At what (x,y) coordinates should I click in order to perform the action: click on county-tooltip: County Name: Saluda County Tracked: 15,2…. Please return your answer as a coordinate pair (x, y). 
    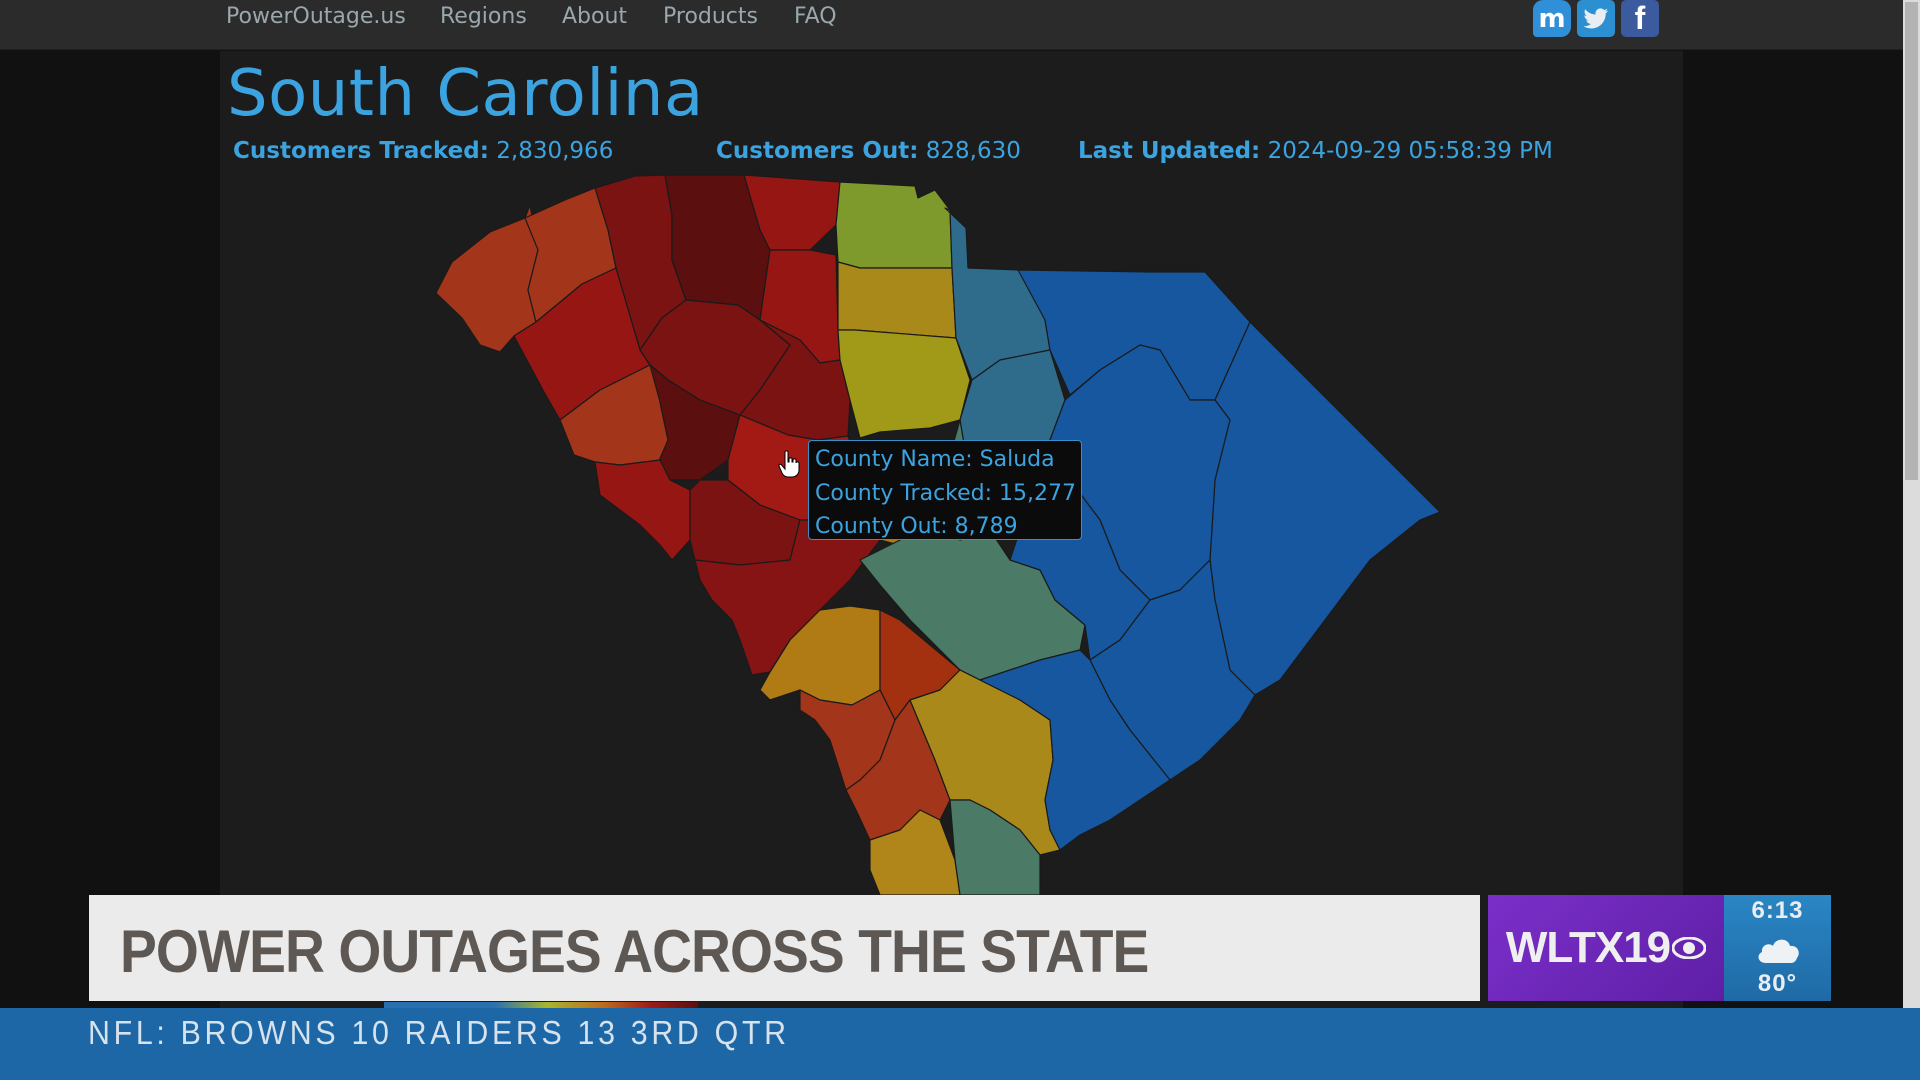
    Looking at the image, I should click on (945, 490).